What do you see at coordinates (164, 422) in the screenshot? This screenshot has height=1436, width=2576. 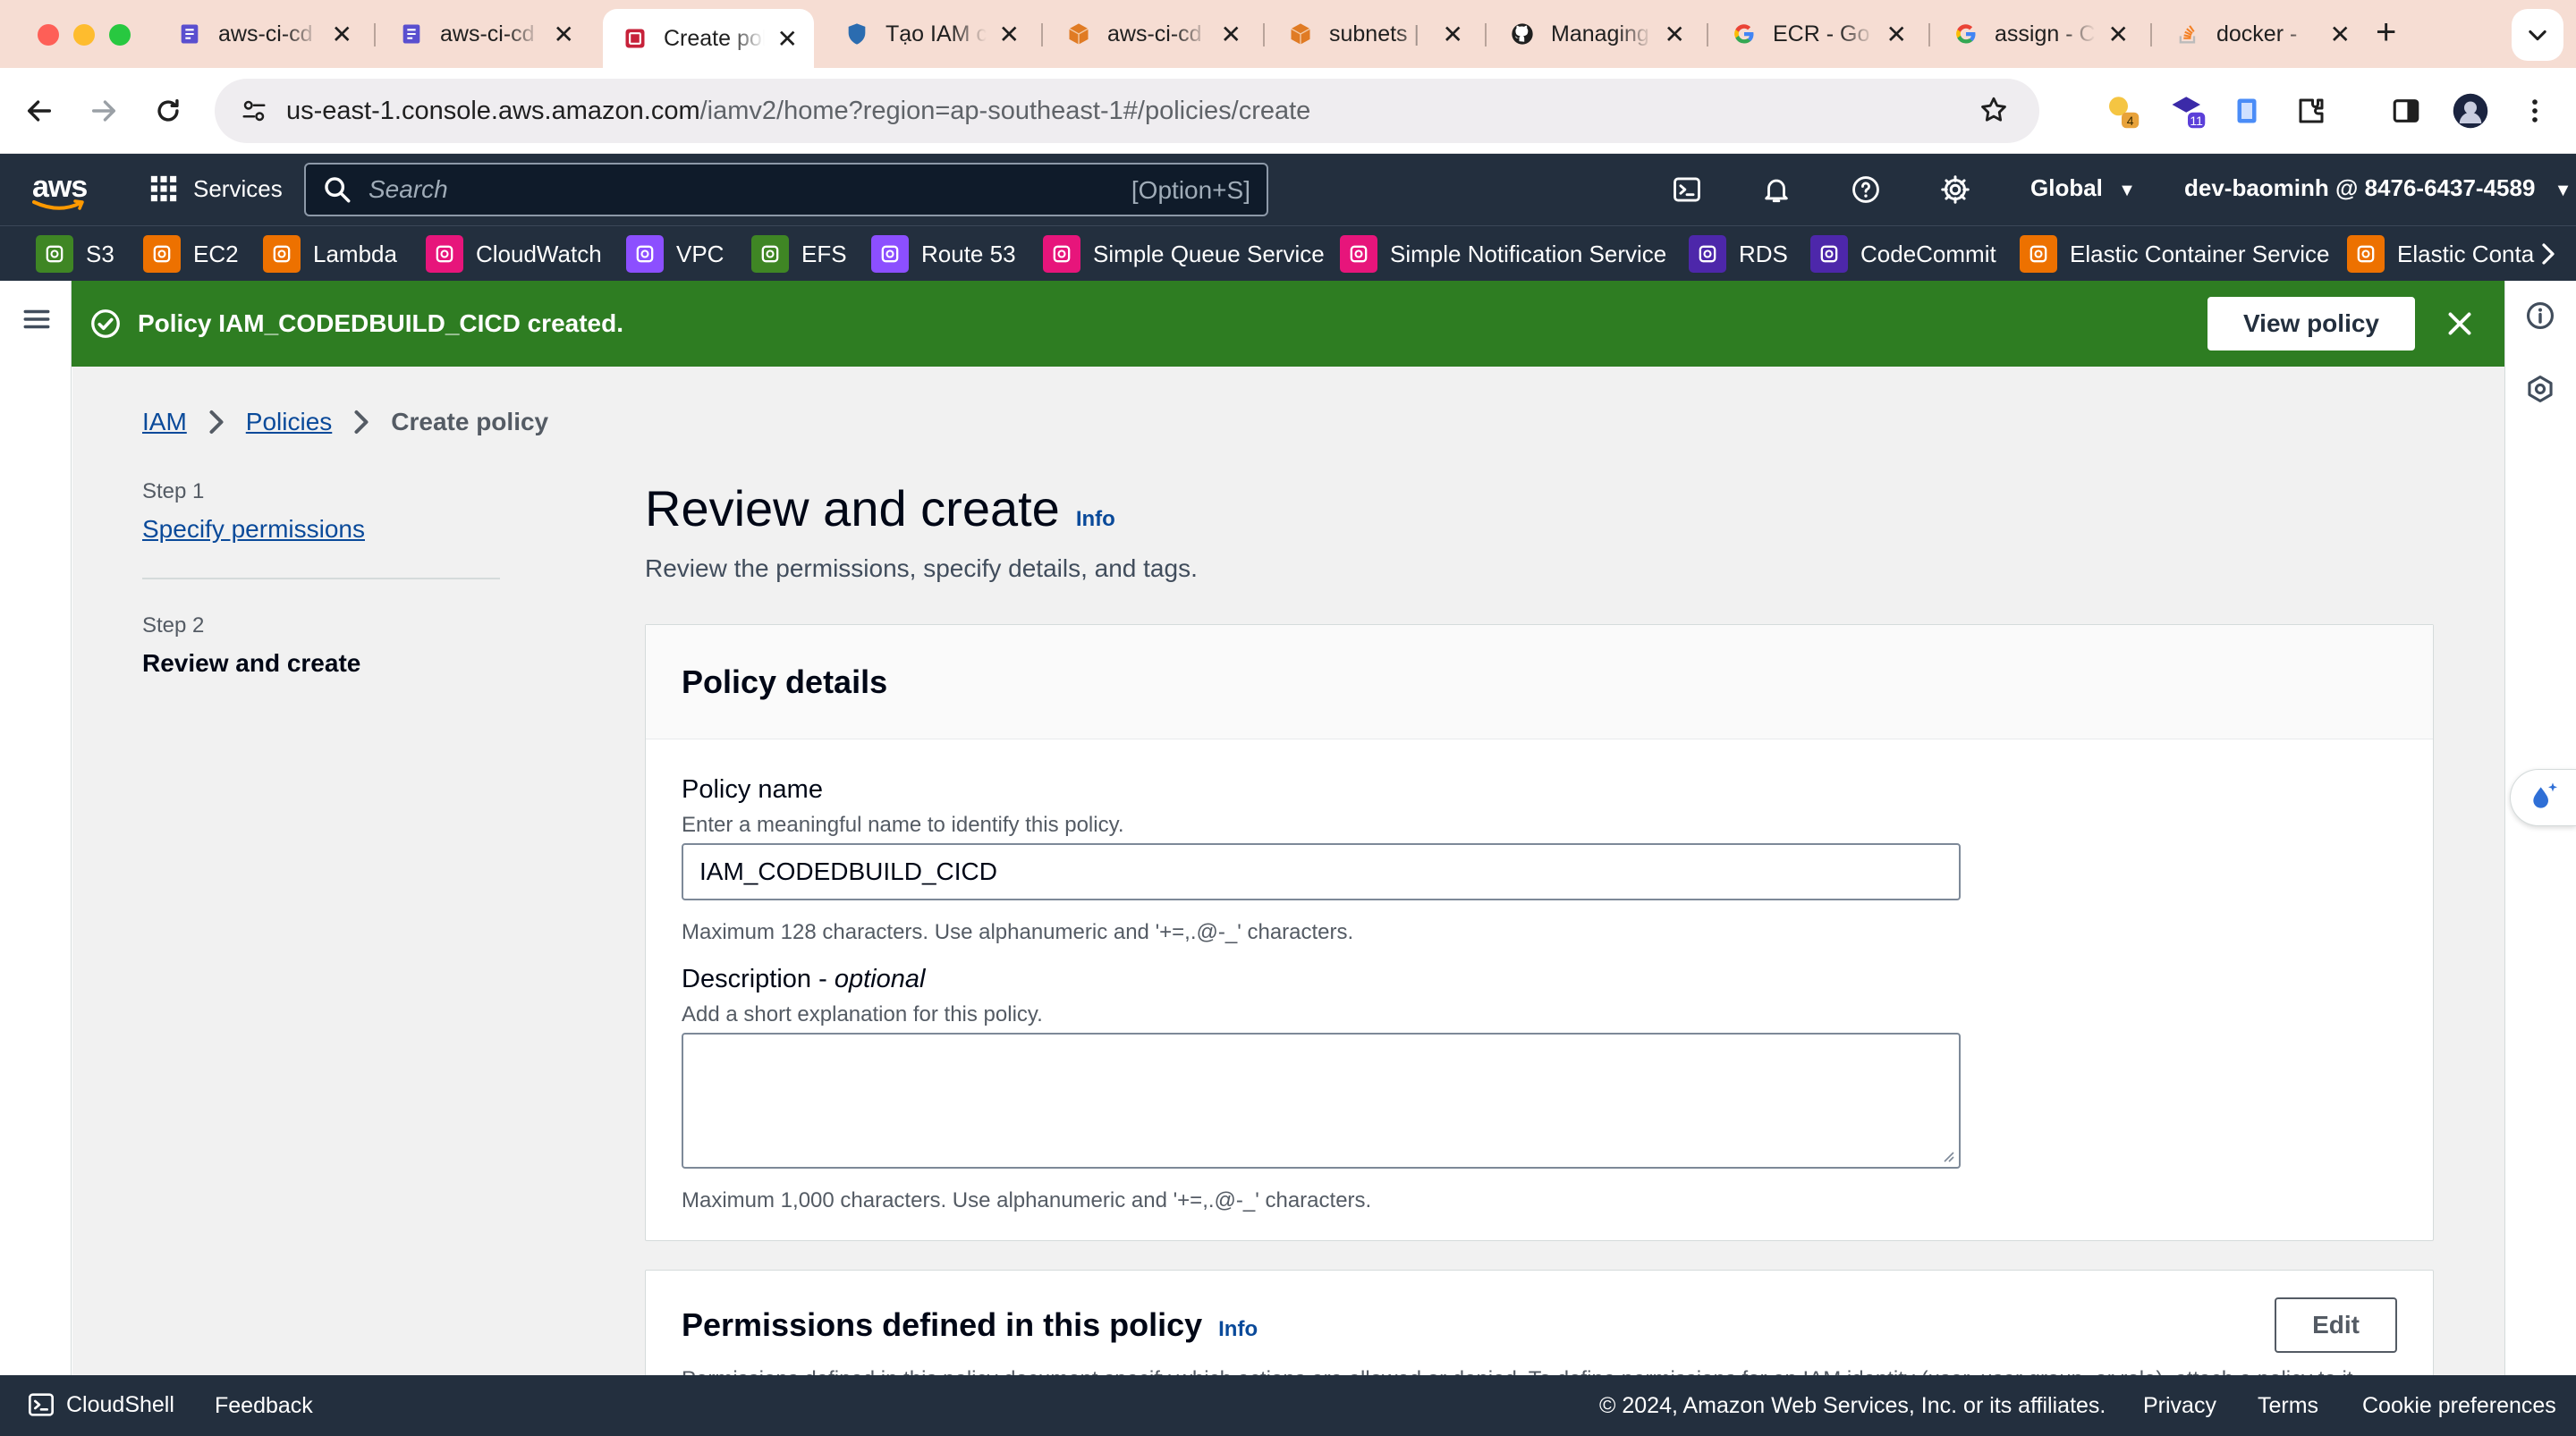 I see `breadcrumb-iam-link: IAM` at bounding box center [164, 422].